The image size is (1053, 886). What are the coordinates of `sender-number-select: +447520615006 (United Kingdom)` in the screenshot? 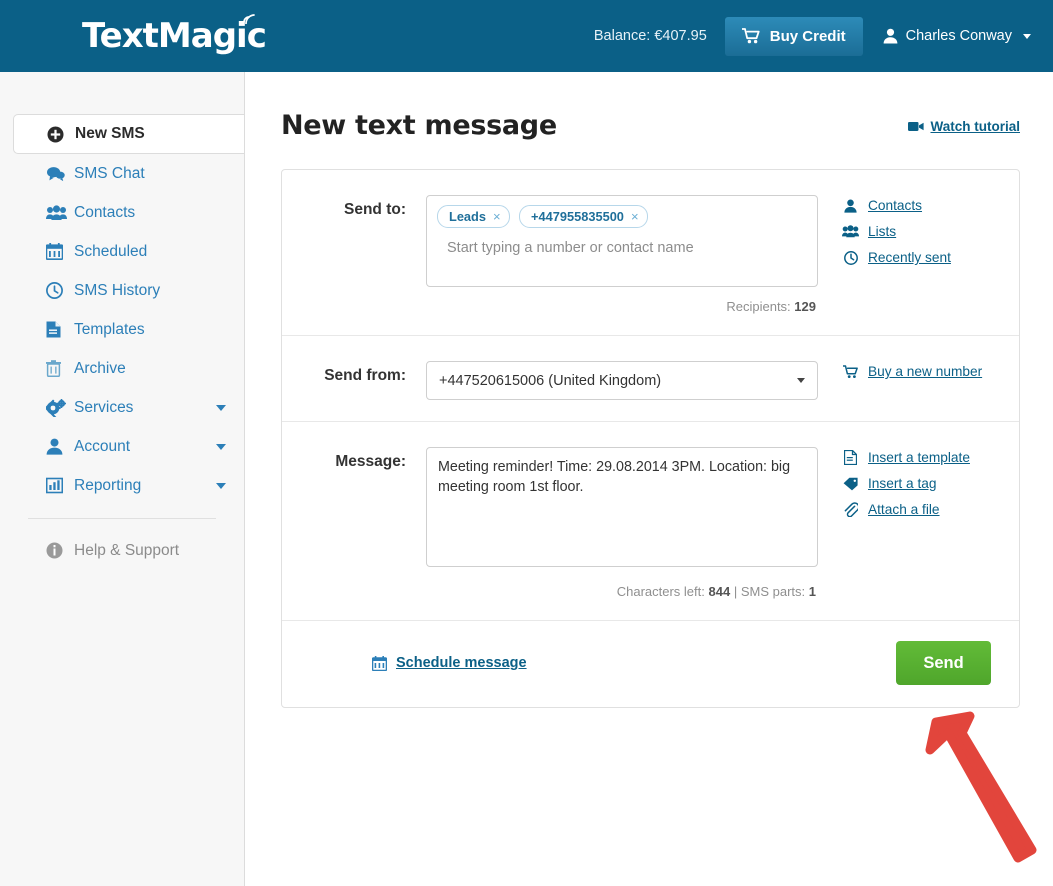 It's located at (622, 380).